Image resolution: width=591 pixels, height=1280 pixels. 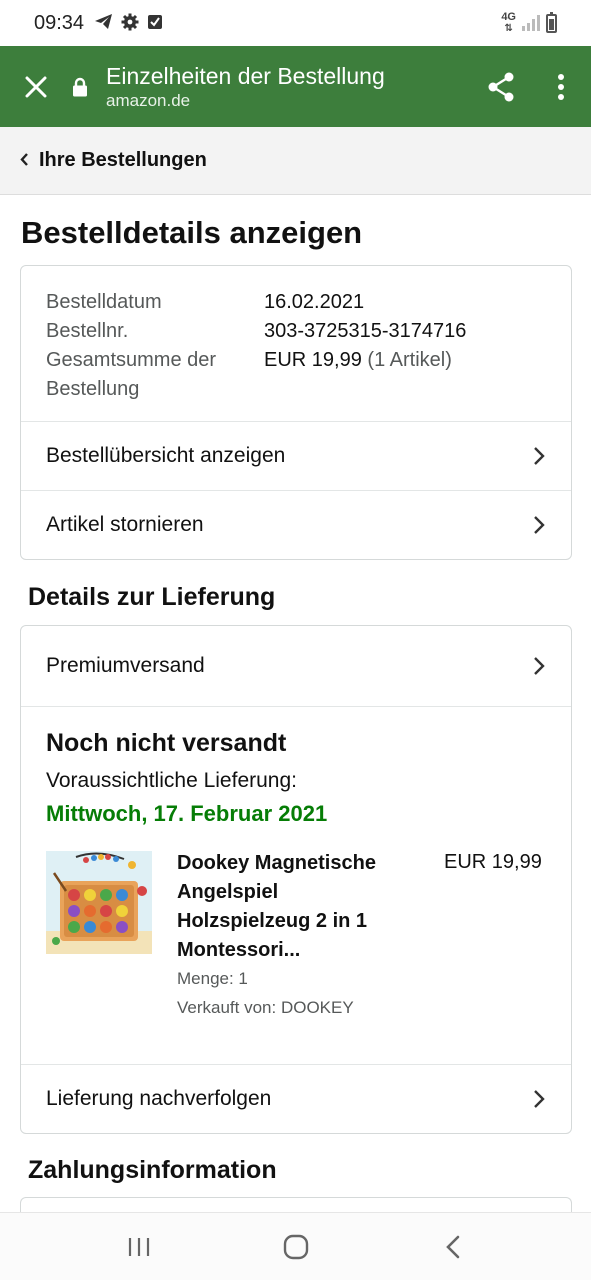 I want to click on shipping-method-link: Premiumversand, so click(x=296, y=666).